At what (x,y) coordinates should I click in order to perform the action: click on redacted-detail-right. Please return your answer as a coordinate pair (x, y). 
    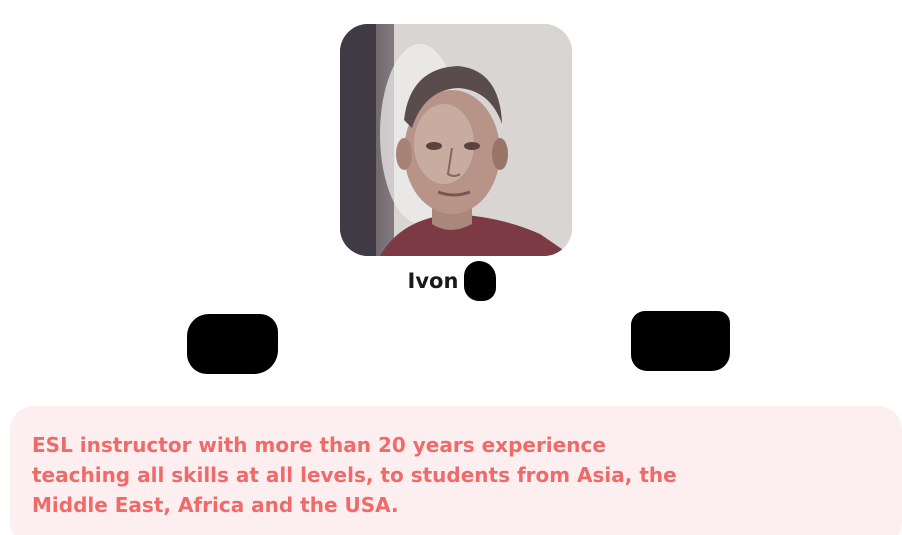
    Looking at the image, I should click on (680, 341).